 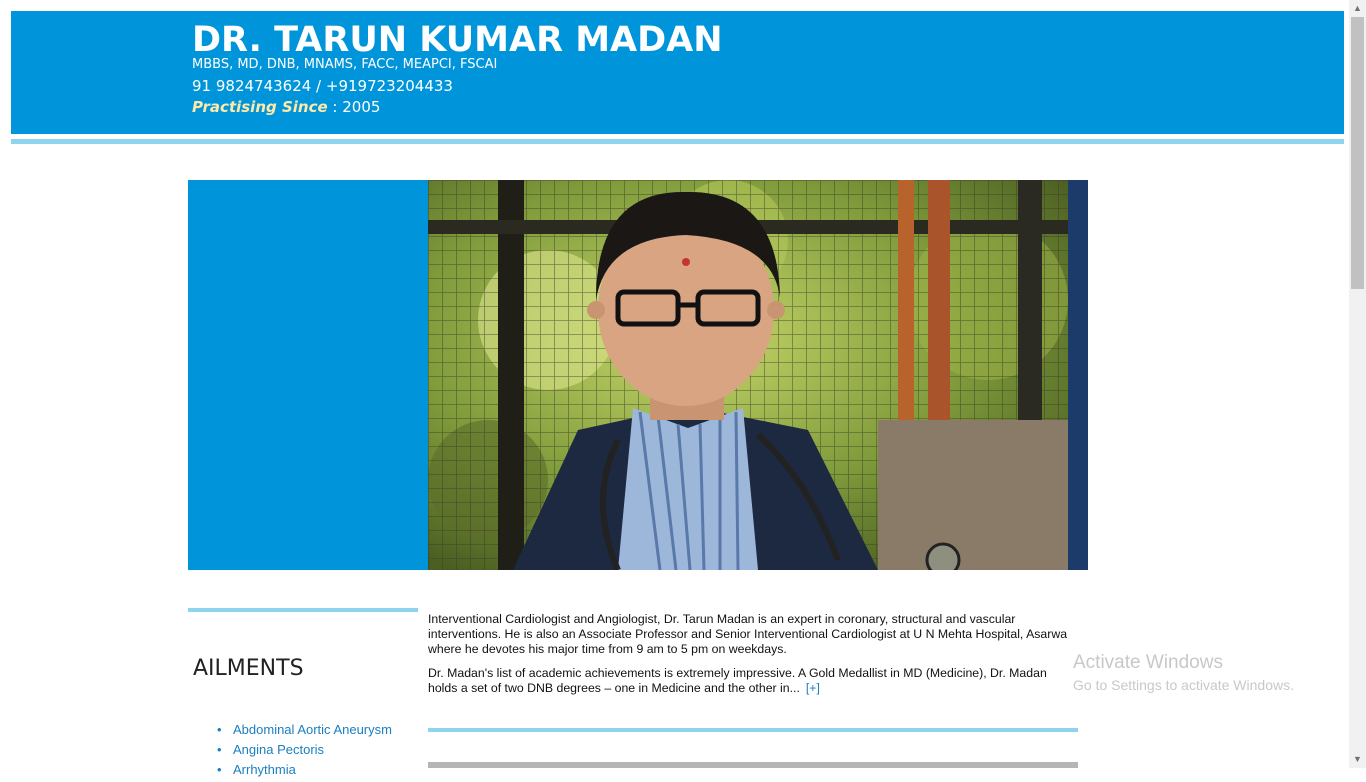 I want to click on activate-windows-subtitle: Go to Settings to activate Windows., so click(x=1183, y=685).